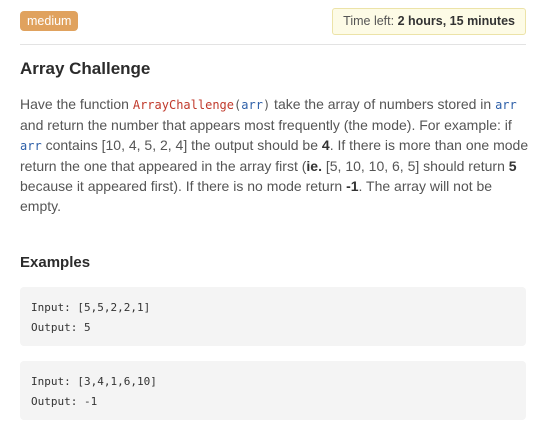 The height and width of the screenshot is (432, 546). Describe the element at coordinates (352, 186) in the screenshot. I see `desc-bold: -1` at that location.